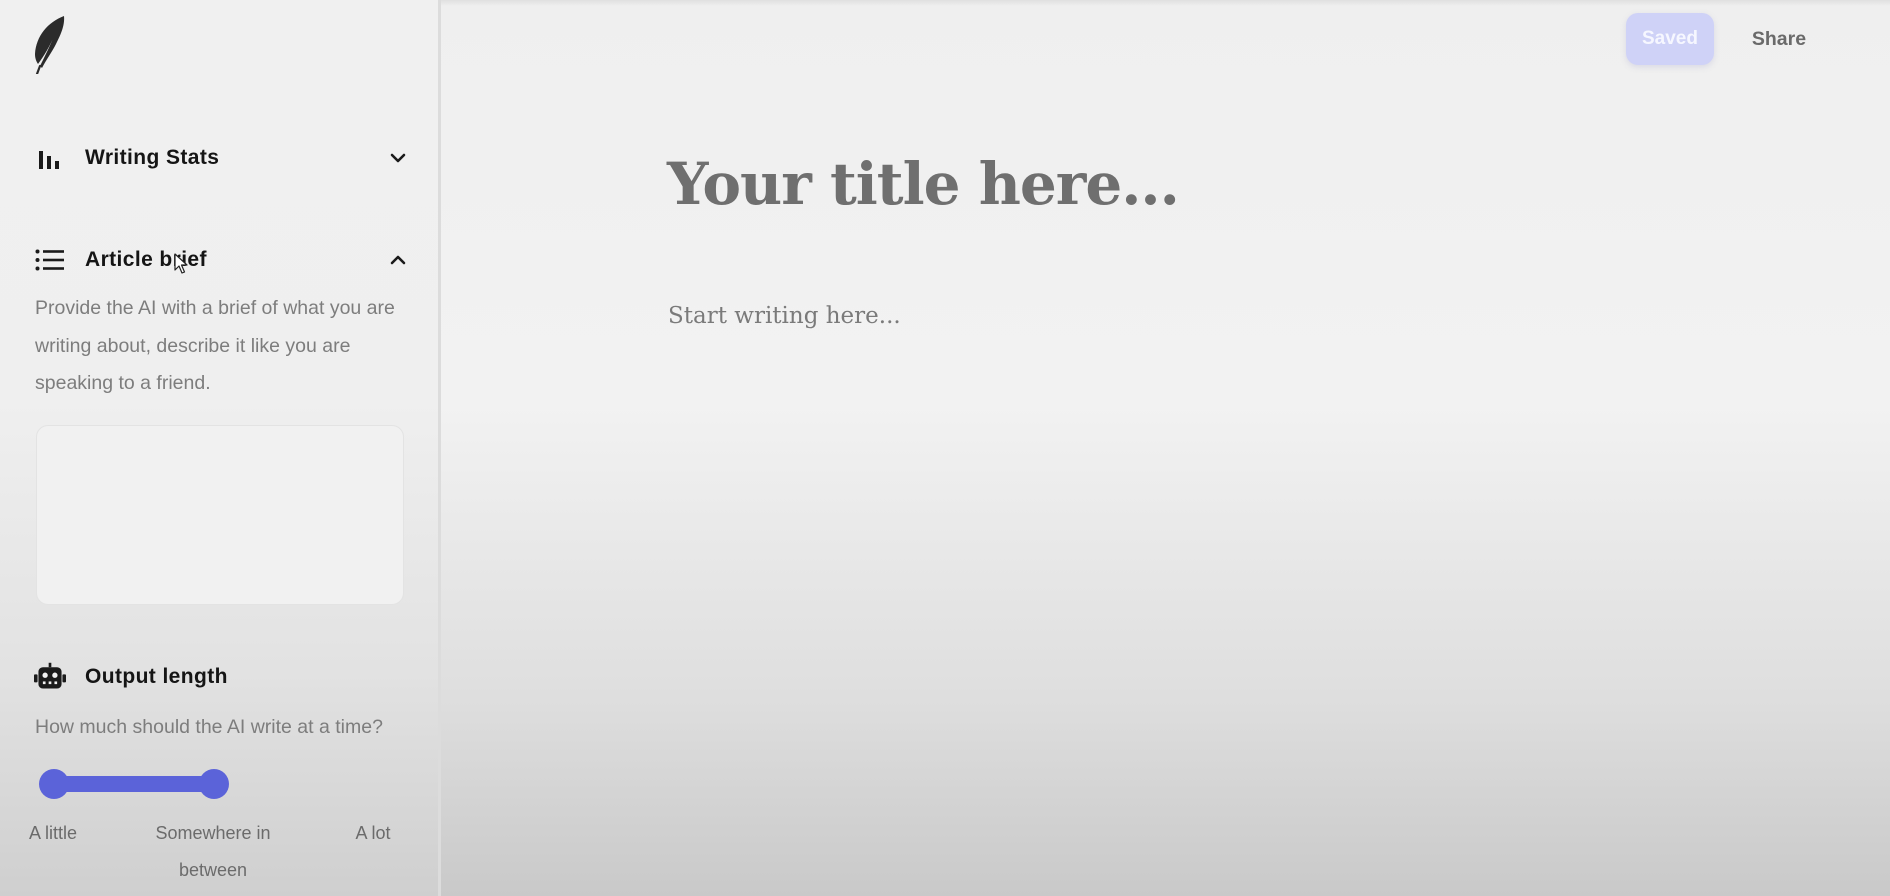  I want to click on chevron-down-icon, so click(398, 158).